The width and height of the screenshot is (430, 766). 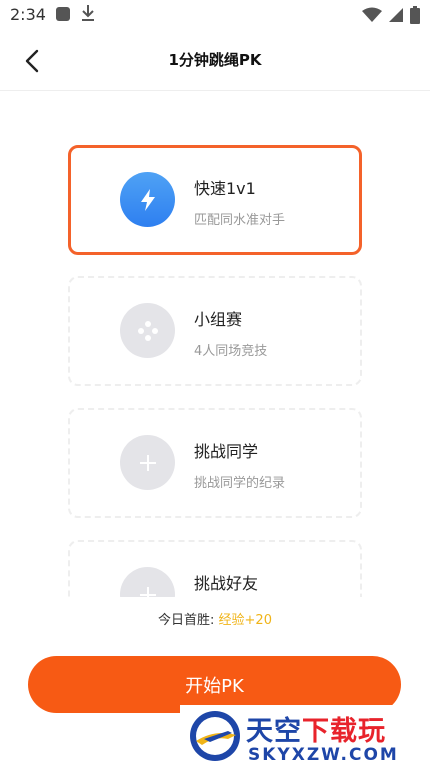 I want to click on mode-subtitle: 匹配同水准对手, so click(x=240, y=220).